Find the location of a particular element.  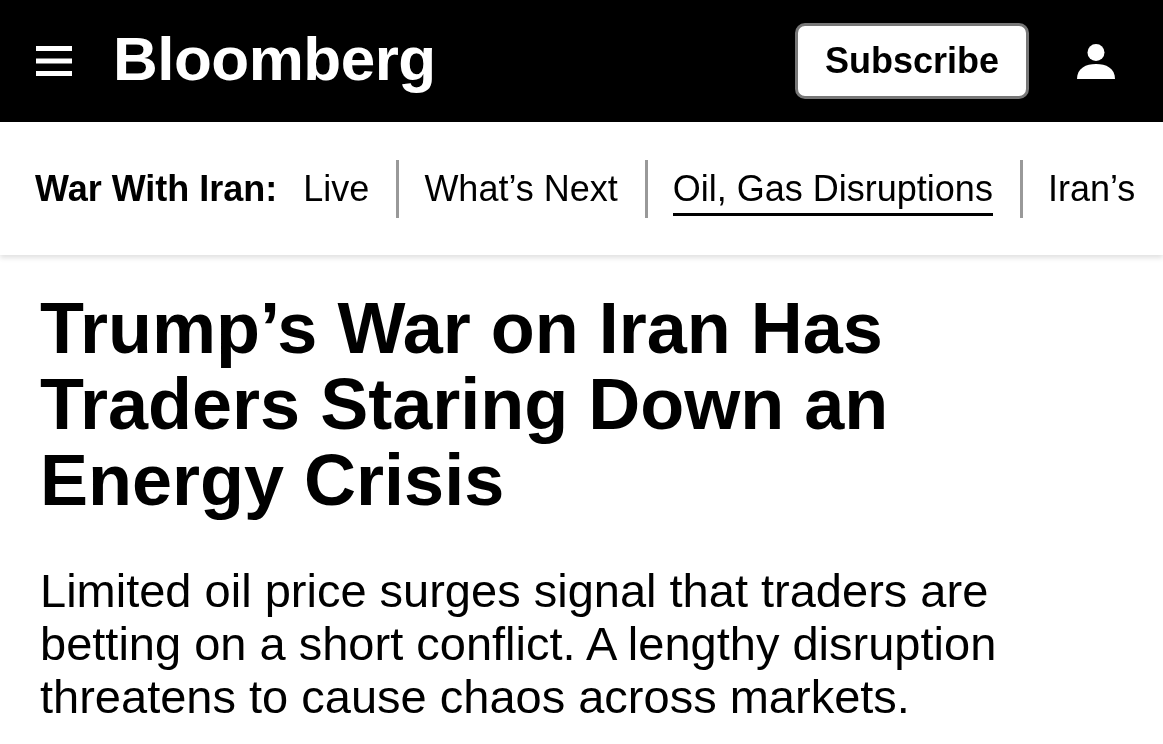

topic-label: War With Iran: is located at coordinates (156, 188).